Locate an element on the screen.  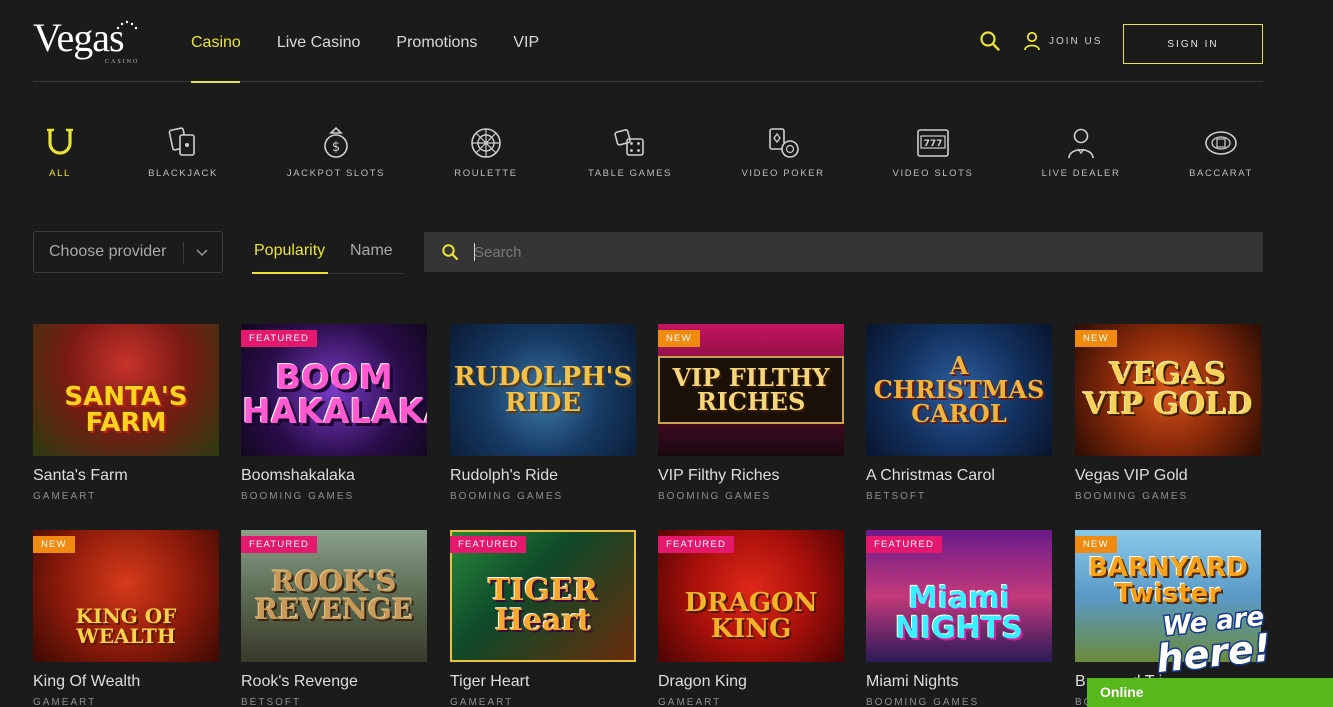
game-search-input is located at coordinates (859, 252).